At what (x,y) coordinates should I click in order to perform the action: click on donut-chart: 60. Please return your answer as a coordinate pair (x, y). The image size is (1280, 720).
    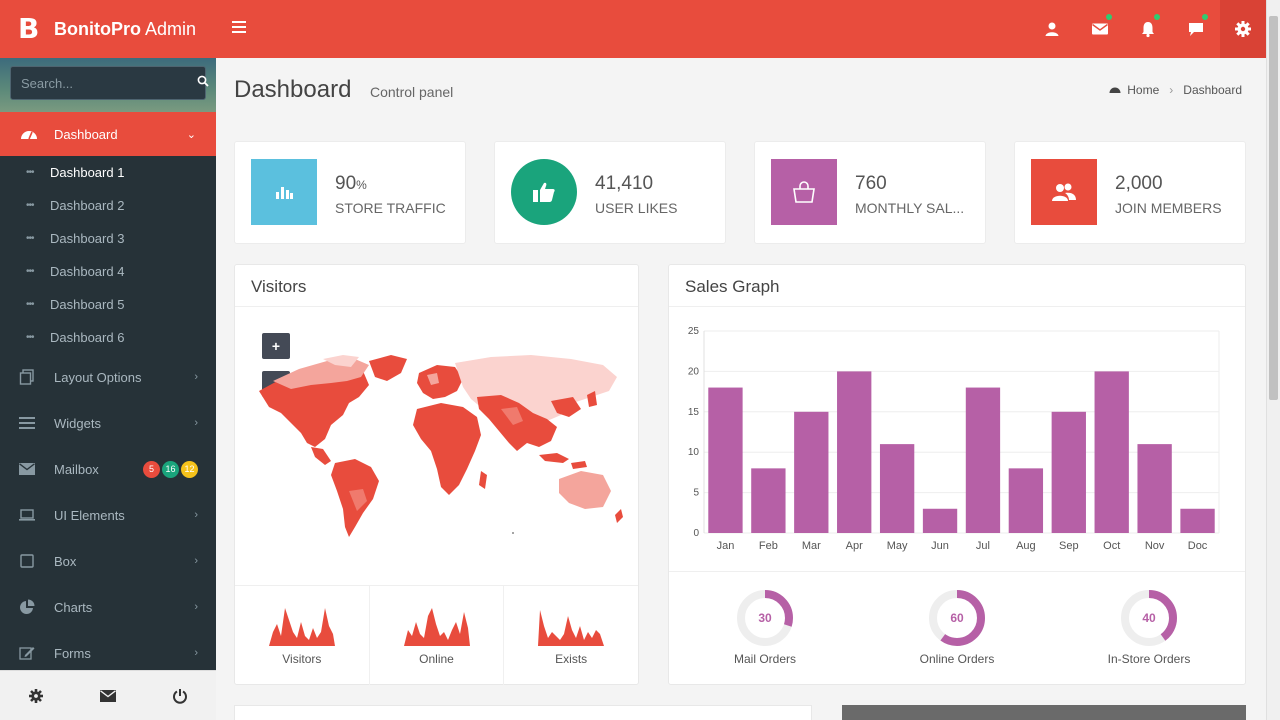
    Looking at the image, I should click on (957, 618).